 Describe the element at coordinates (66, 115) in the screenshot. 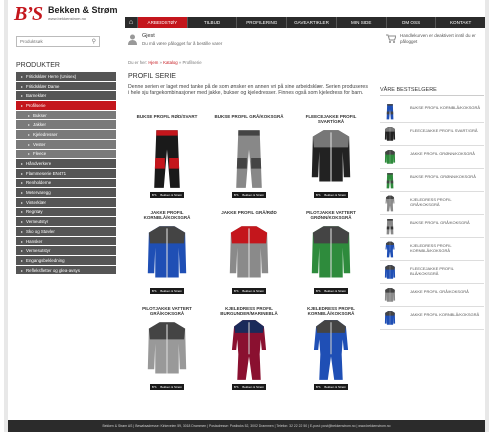

I see `sidebar-item: ▸ Bukser` at that location.